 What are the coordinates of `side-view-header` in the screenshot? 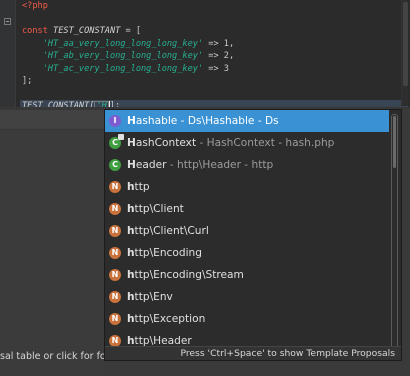 It's located at (52, 120).